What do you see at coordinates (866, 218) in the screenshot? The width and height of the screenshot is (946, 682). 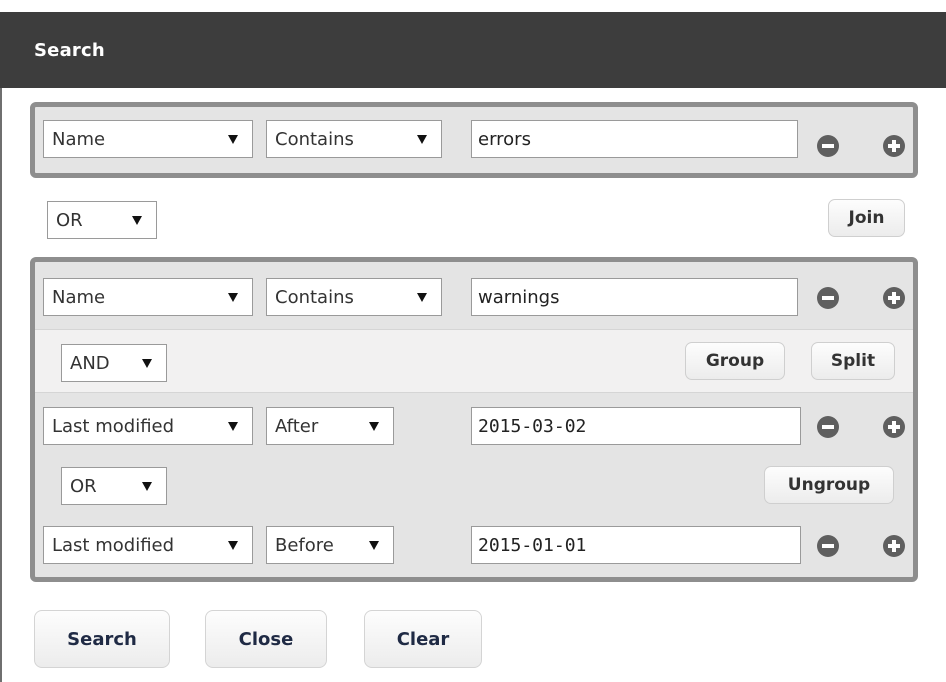 I see `join-button: Join` at bounding box center [866, 218].